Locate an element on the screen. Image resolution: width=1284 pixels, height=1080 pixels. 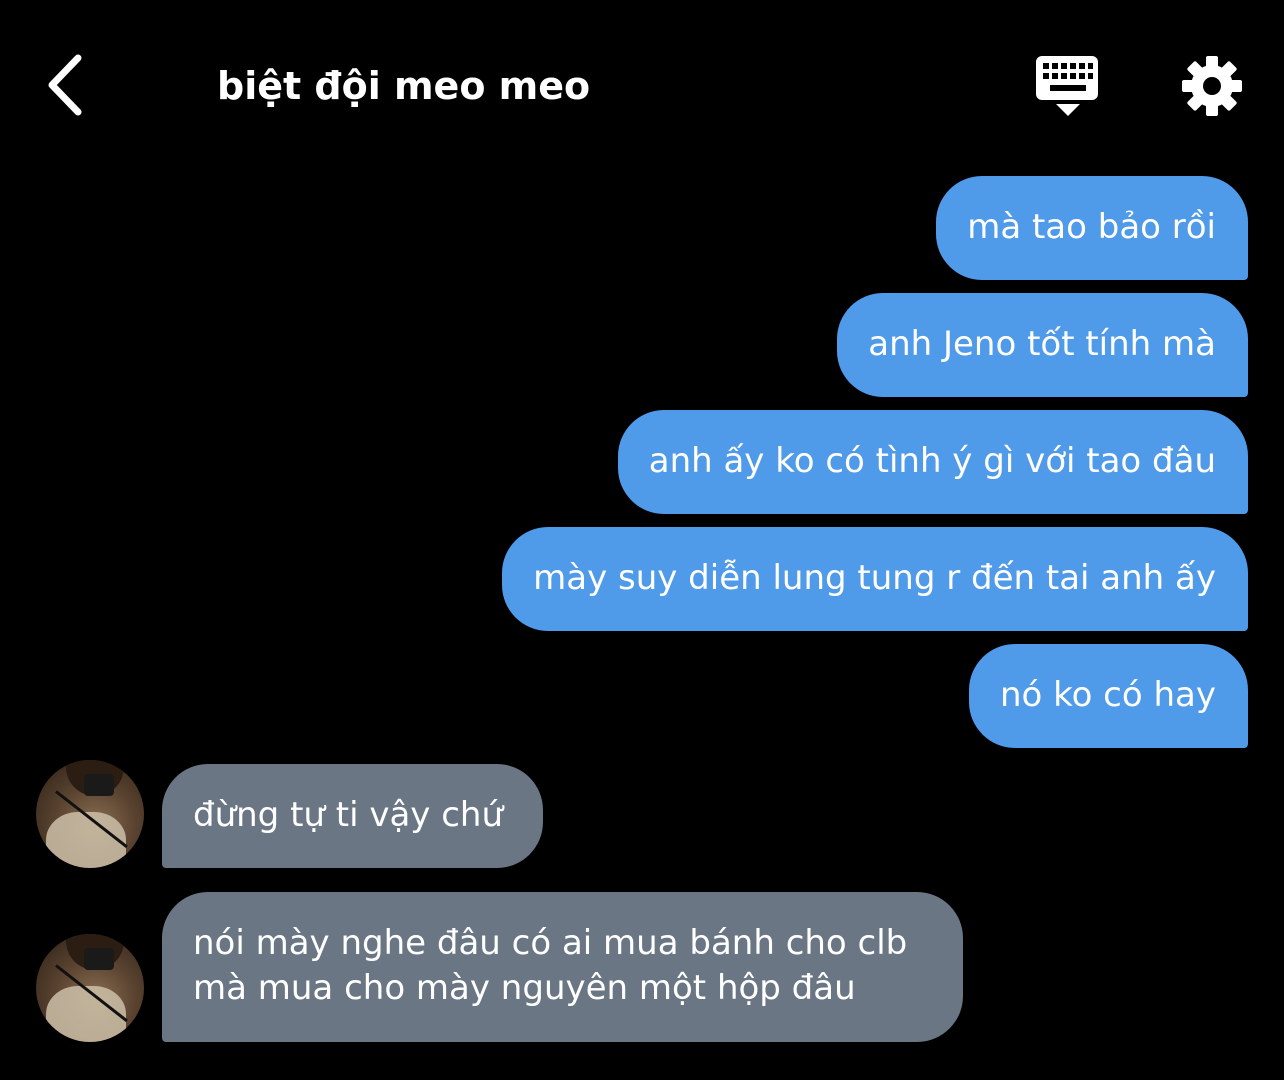
keyboard-icon is located at coordinates (1067, 86).